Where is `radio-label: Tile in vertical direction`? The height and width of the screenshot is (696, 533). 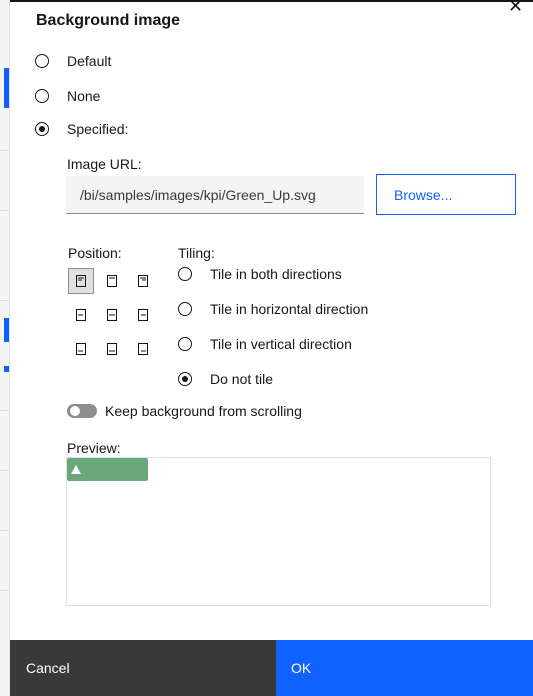 radio-label: Tile in vertical direction is located at coordinates (281, 344).